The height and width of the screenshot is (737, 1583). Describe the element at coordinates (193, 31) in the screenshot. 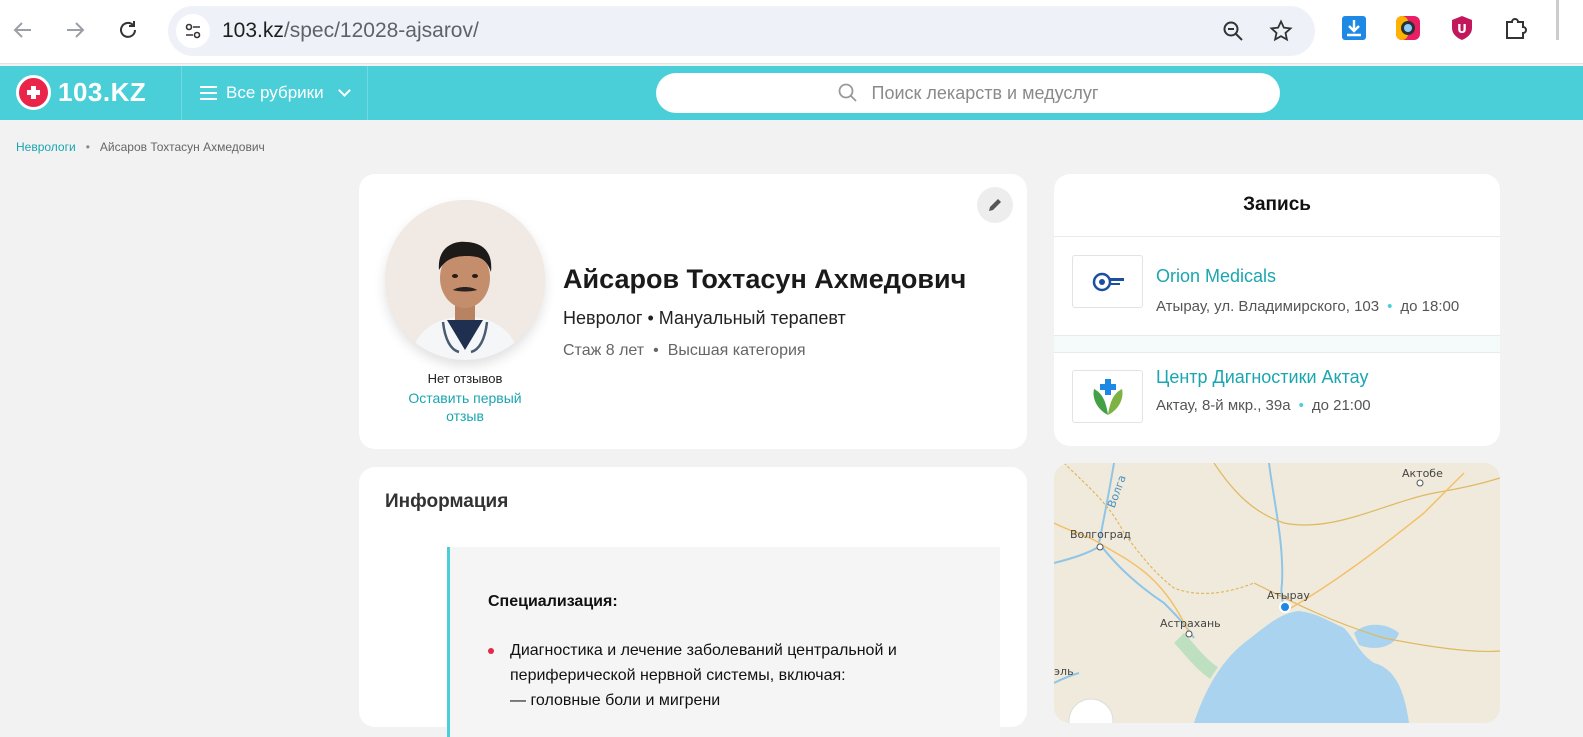

I see `site-settings-icon` at that location.